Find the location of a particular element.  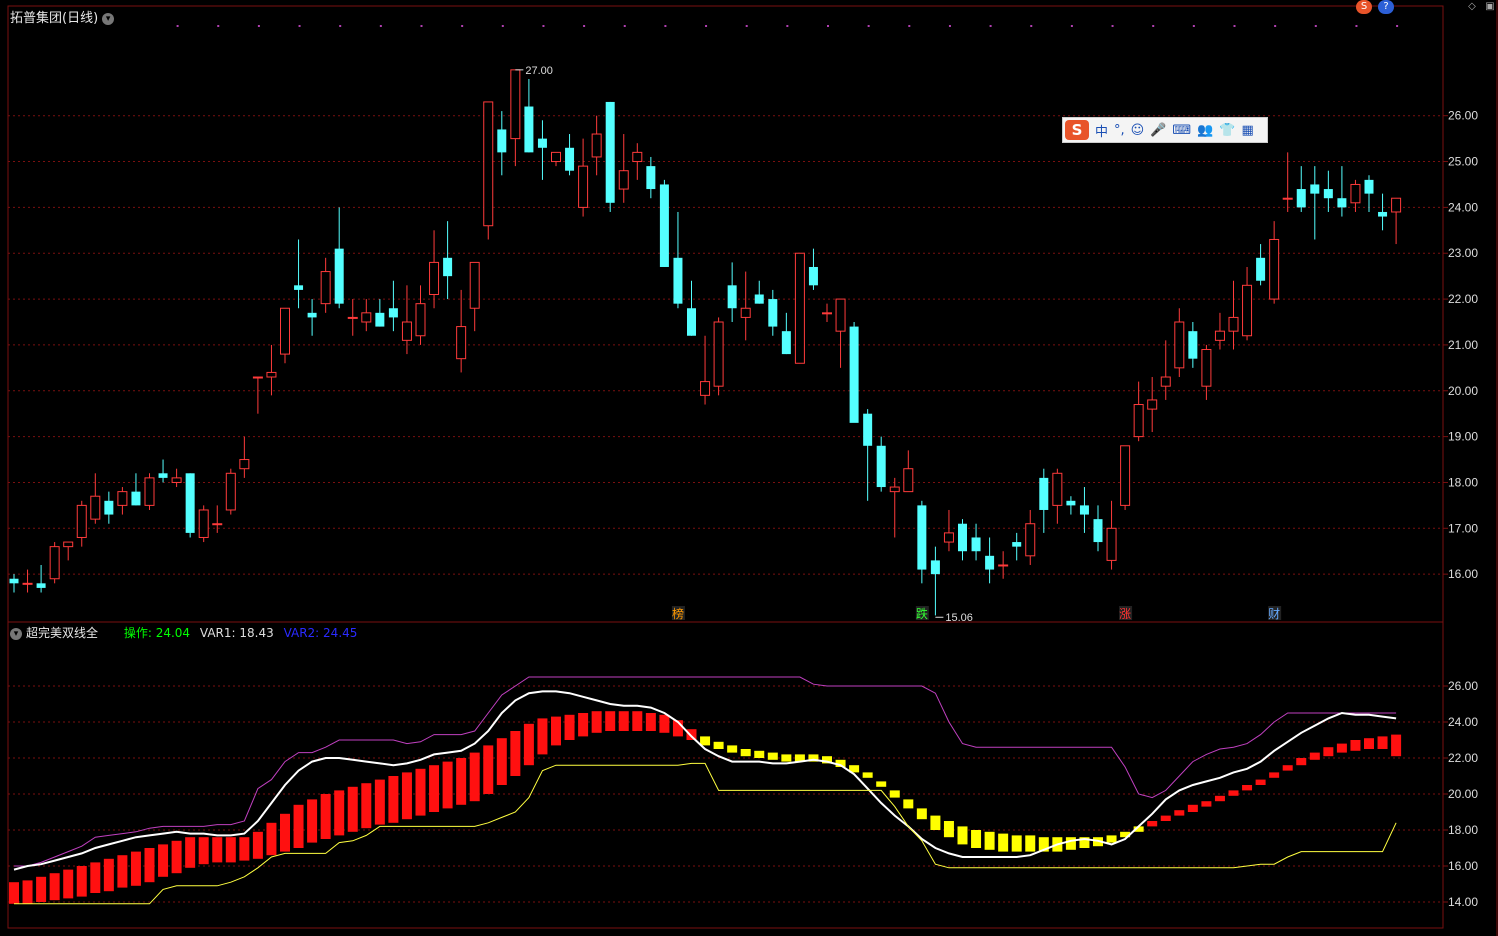

ime-toolbar: S 中 °, ☺ 🎤 ⌨ 👥 👕 ▦ is located at coordinates (1165, 130).